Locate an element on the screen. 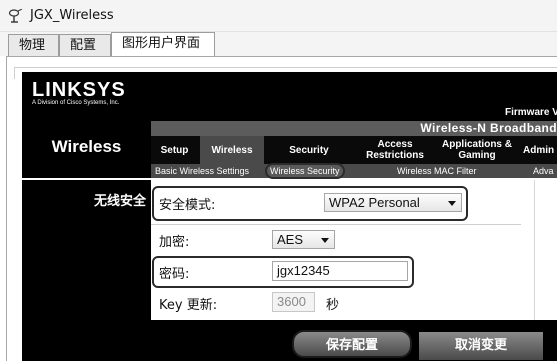 Image resolution: width=557 pixels, height=361 pixels. menu-applications-gaming: Applications & Gaming is located at coordinates (477, 150).